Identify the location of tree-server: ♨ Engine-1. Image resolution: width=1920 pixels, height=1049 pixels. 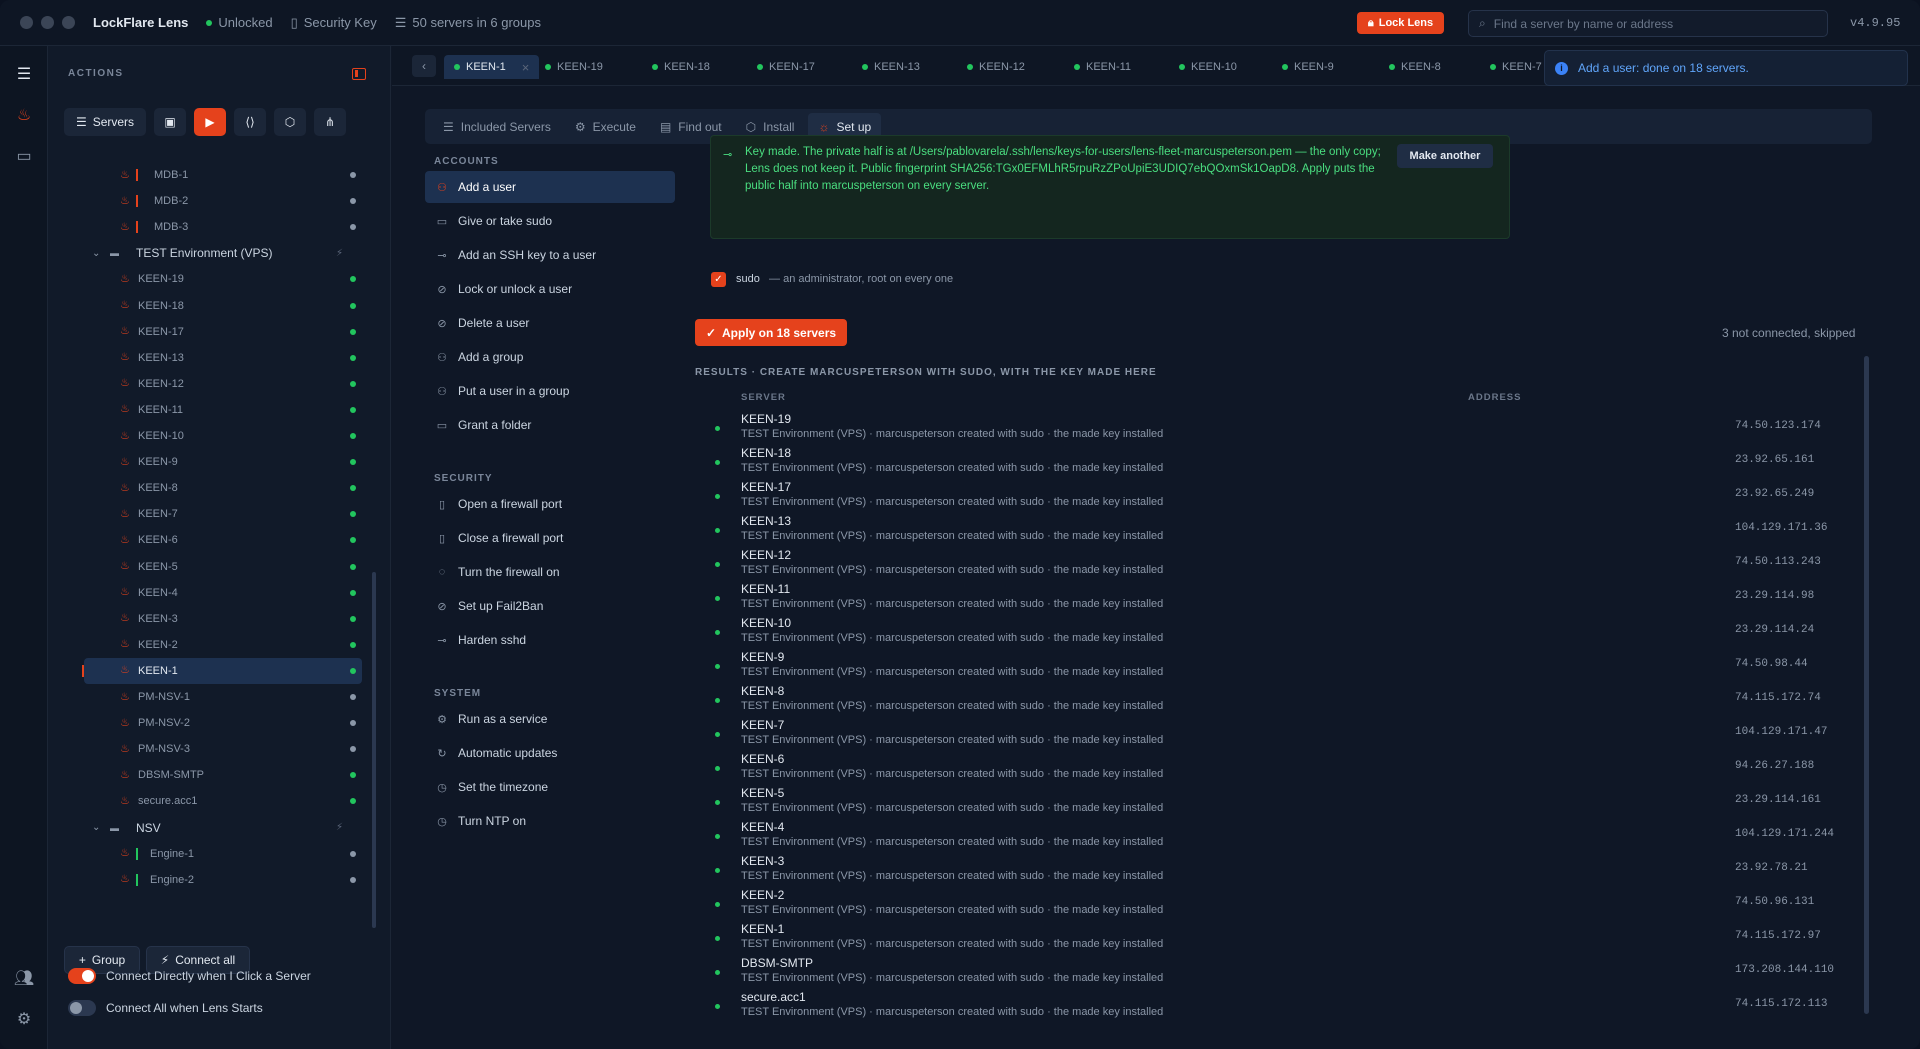
(208, 854).